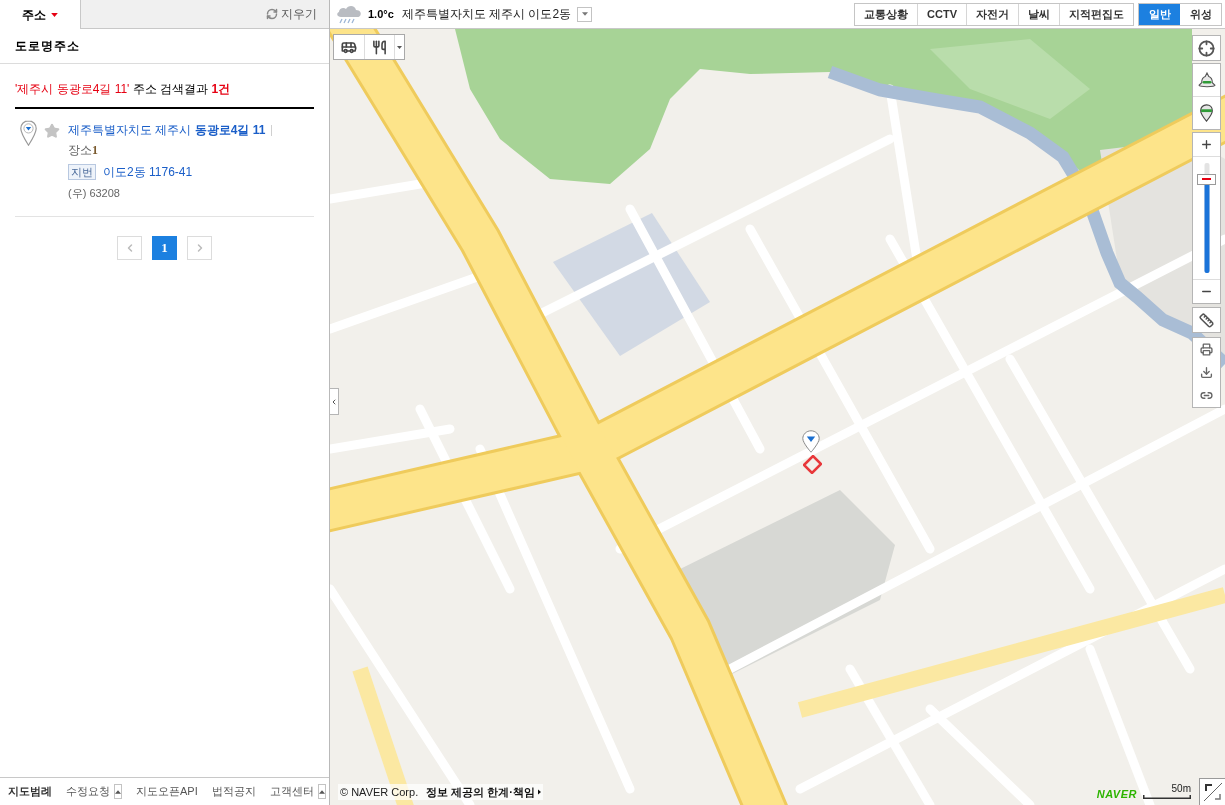  What do you see at coordinates (483, 791) in the screenshot?
I see `disclaimer-link: 정보 제공의 한계·책임` at bounding box center [483, 791].